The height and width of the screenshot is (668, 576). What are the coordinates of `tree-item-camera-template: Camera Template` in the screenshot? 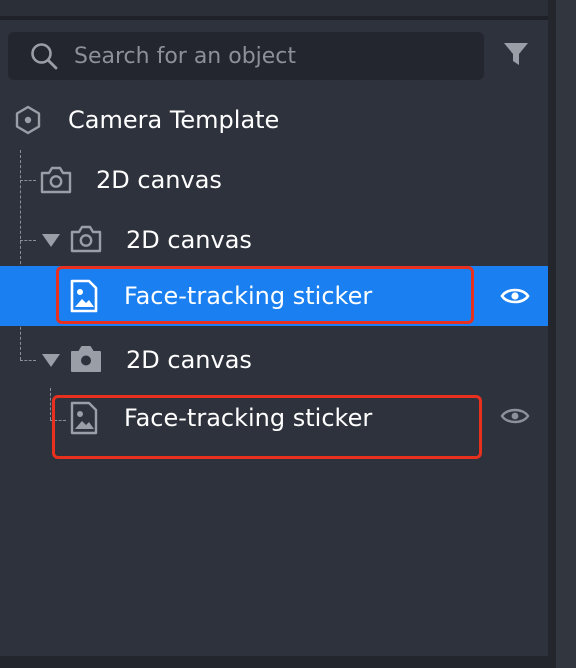 It's located at (274, 120).